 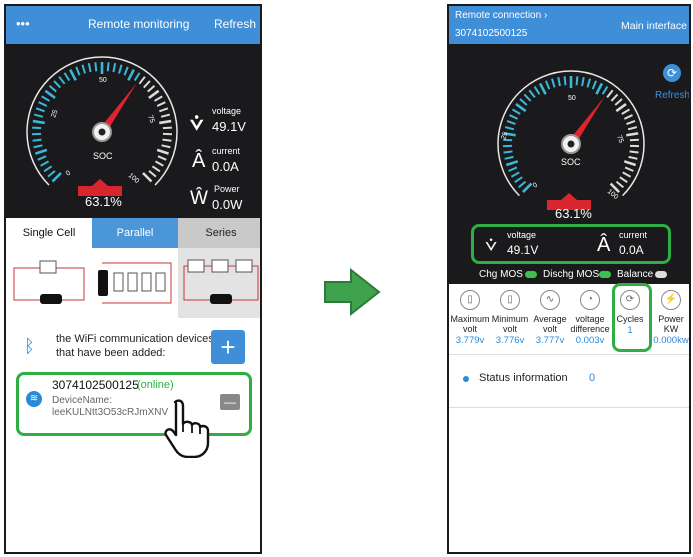 What do you see at coordinates (29, 346) in the screenshot?
I see `bluetooth-icon: ᛒ` at bounding box center [29, 346].